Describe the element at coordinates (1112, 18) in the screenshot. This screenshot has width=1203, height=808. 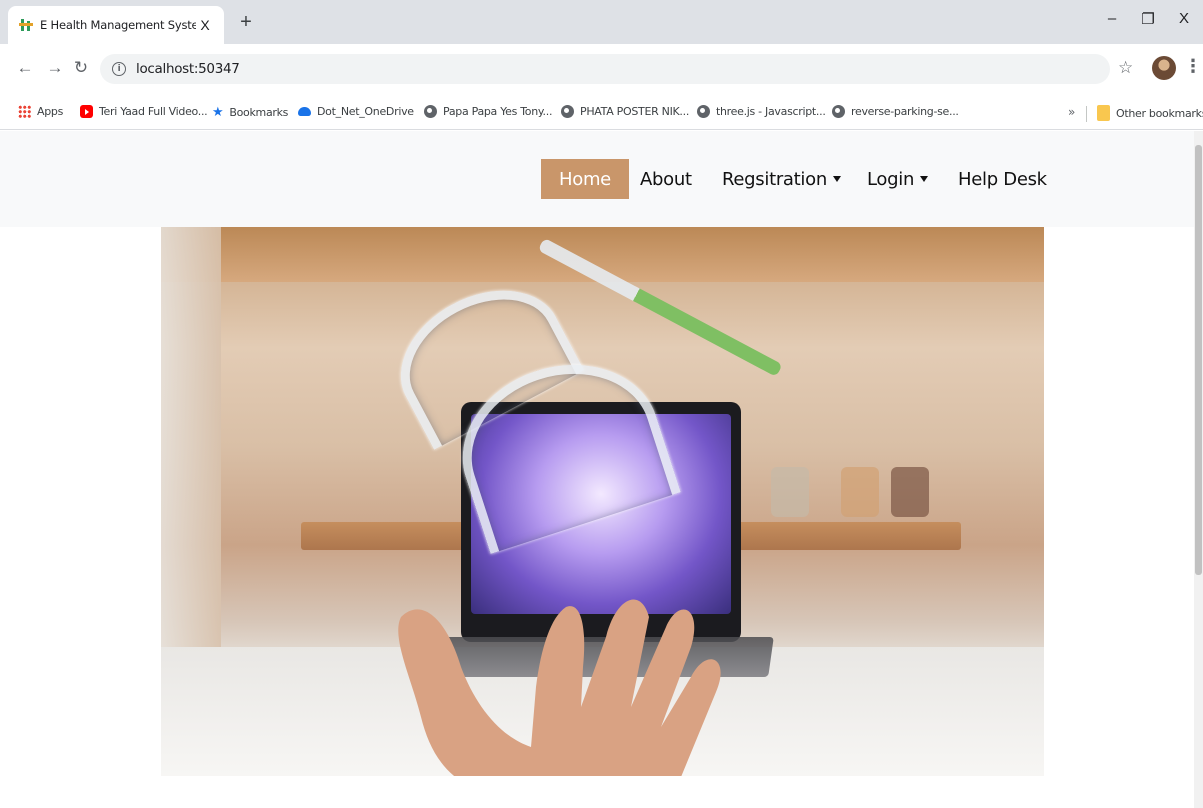
I see `minimize-button: –` at that location.